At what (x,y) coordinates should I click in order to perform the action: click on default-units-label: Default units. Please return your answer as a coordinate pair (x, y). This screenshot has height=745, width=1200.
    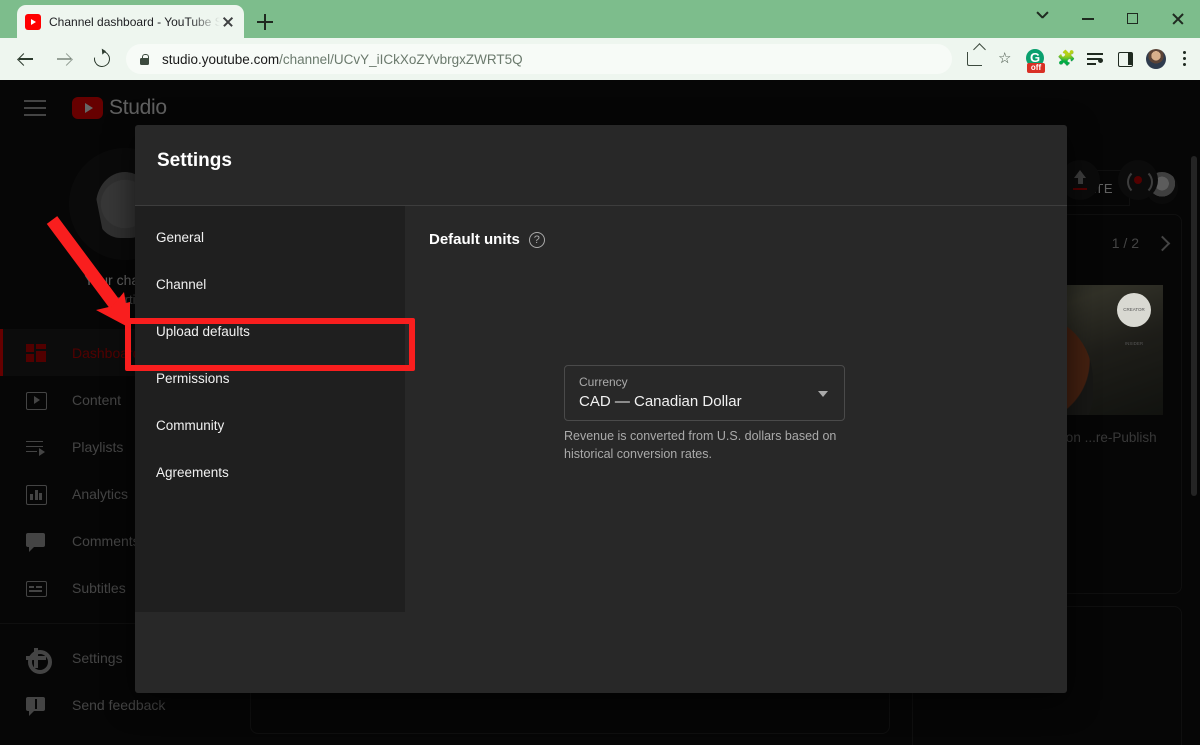
    Looking at the image, I should click on (474, 239).